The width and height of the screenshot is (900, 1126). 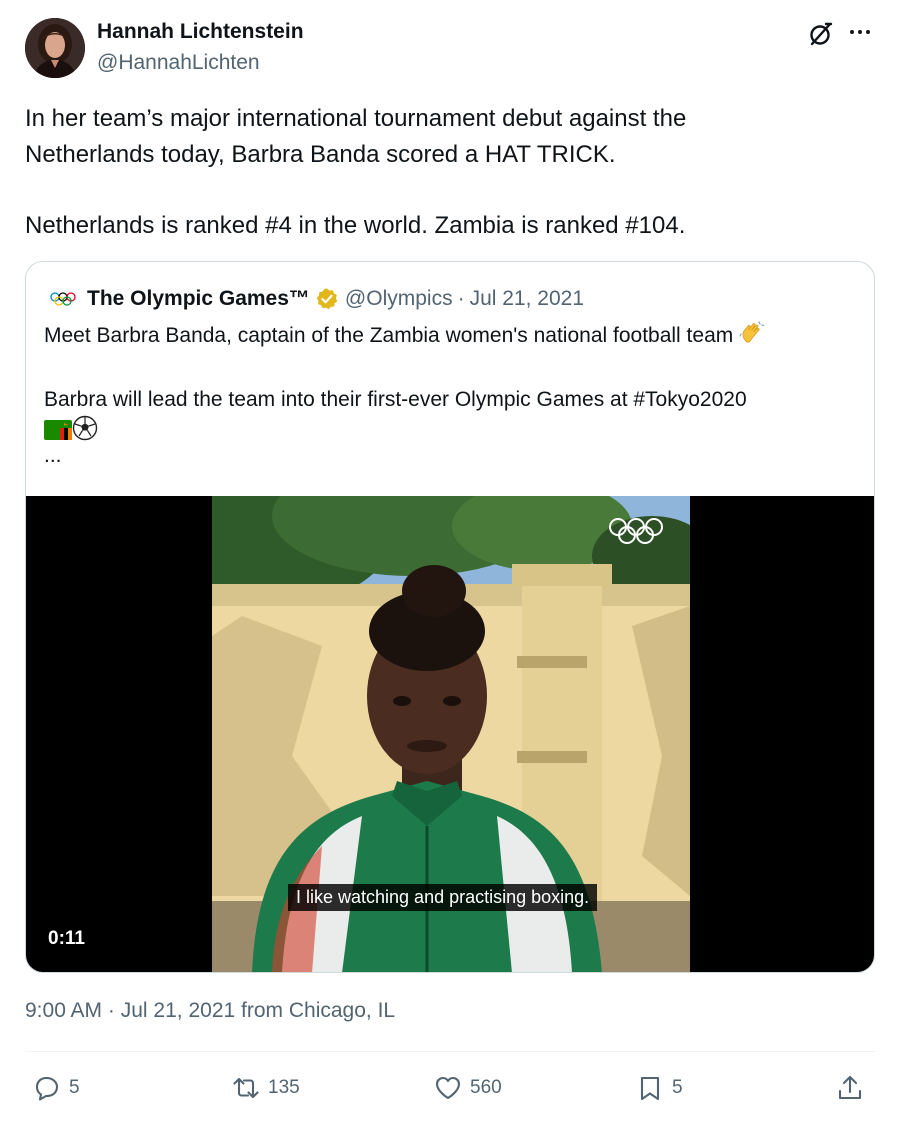 What do you see at coordinates (450, 1051) in the screenshot?
I see `divider` at bounding box center [450, 1051].